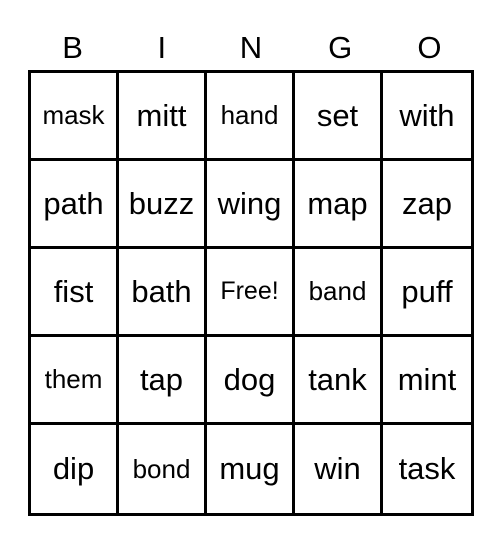 The image size is (502, 544). Describe the element at coordinates (251, 469) in the screenshot. I see `bingo-cell: mug` at that location.